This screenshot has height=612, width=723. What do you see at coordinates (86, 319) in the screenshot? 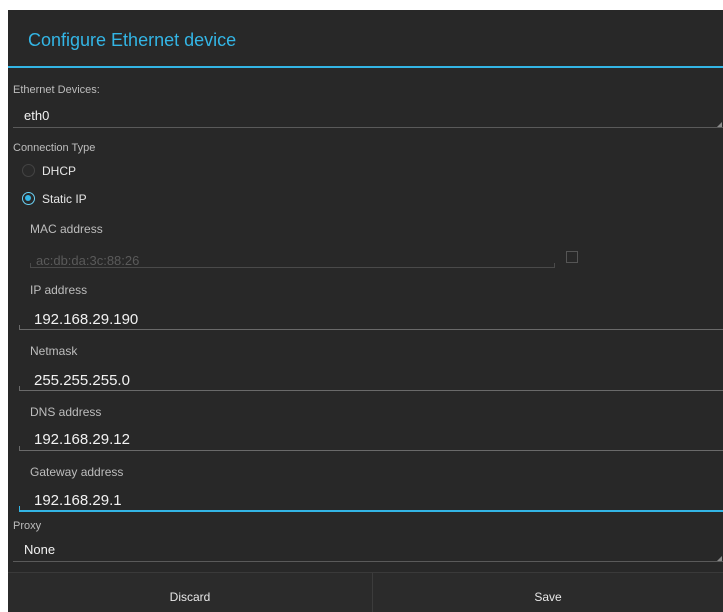
I see `ip-address-value: 192.168.29.190` at bounding box center [86, 319].